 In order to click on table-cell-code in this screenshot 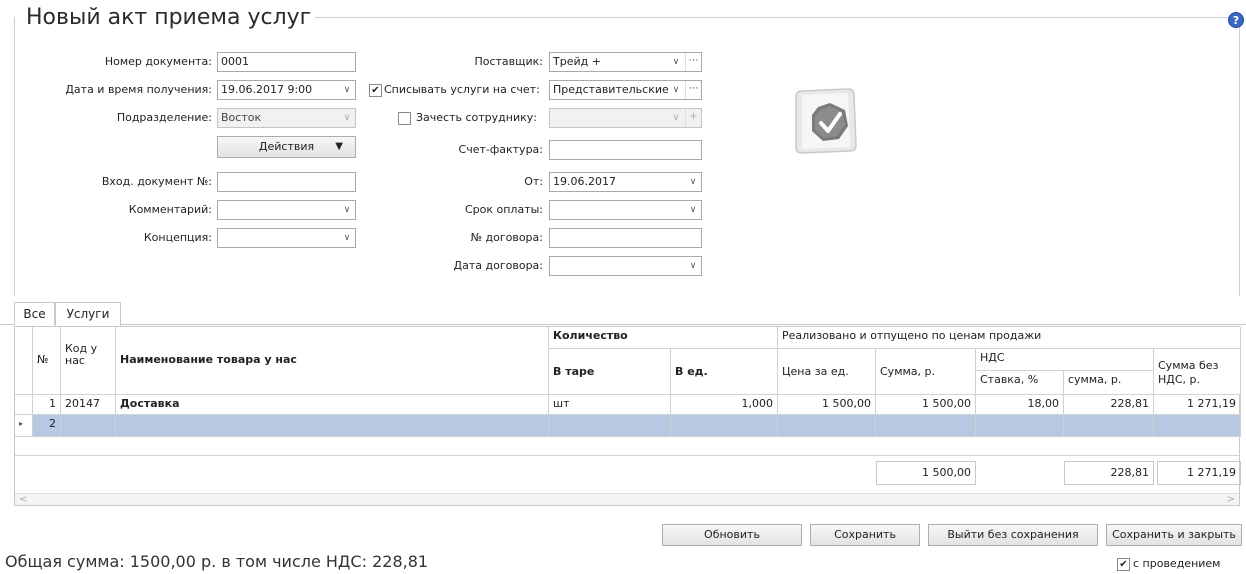, I will do `click(88, 426)`.